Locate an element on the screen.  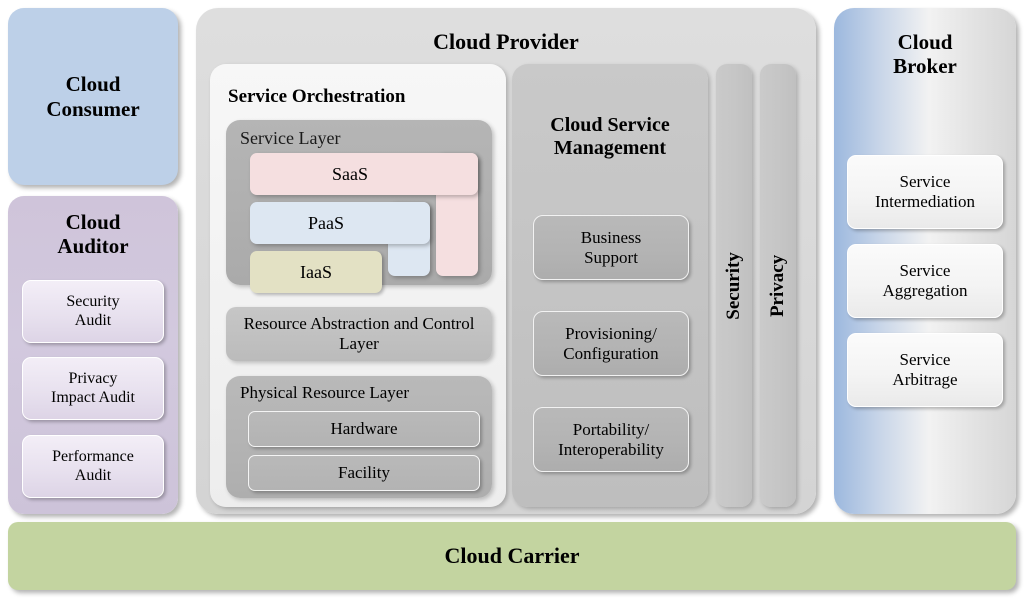
cloud-auditor-label: Cloud Auditor is located at coordinates (93, 234).